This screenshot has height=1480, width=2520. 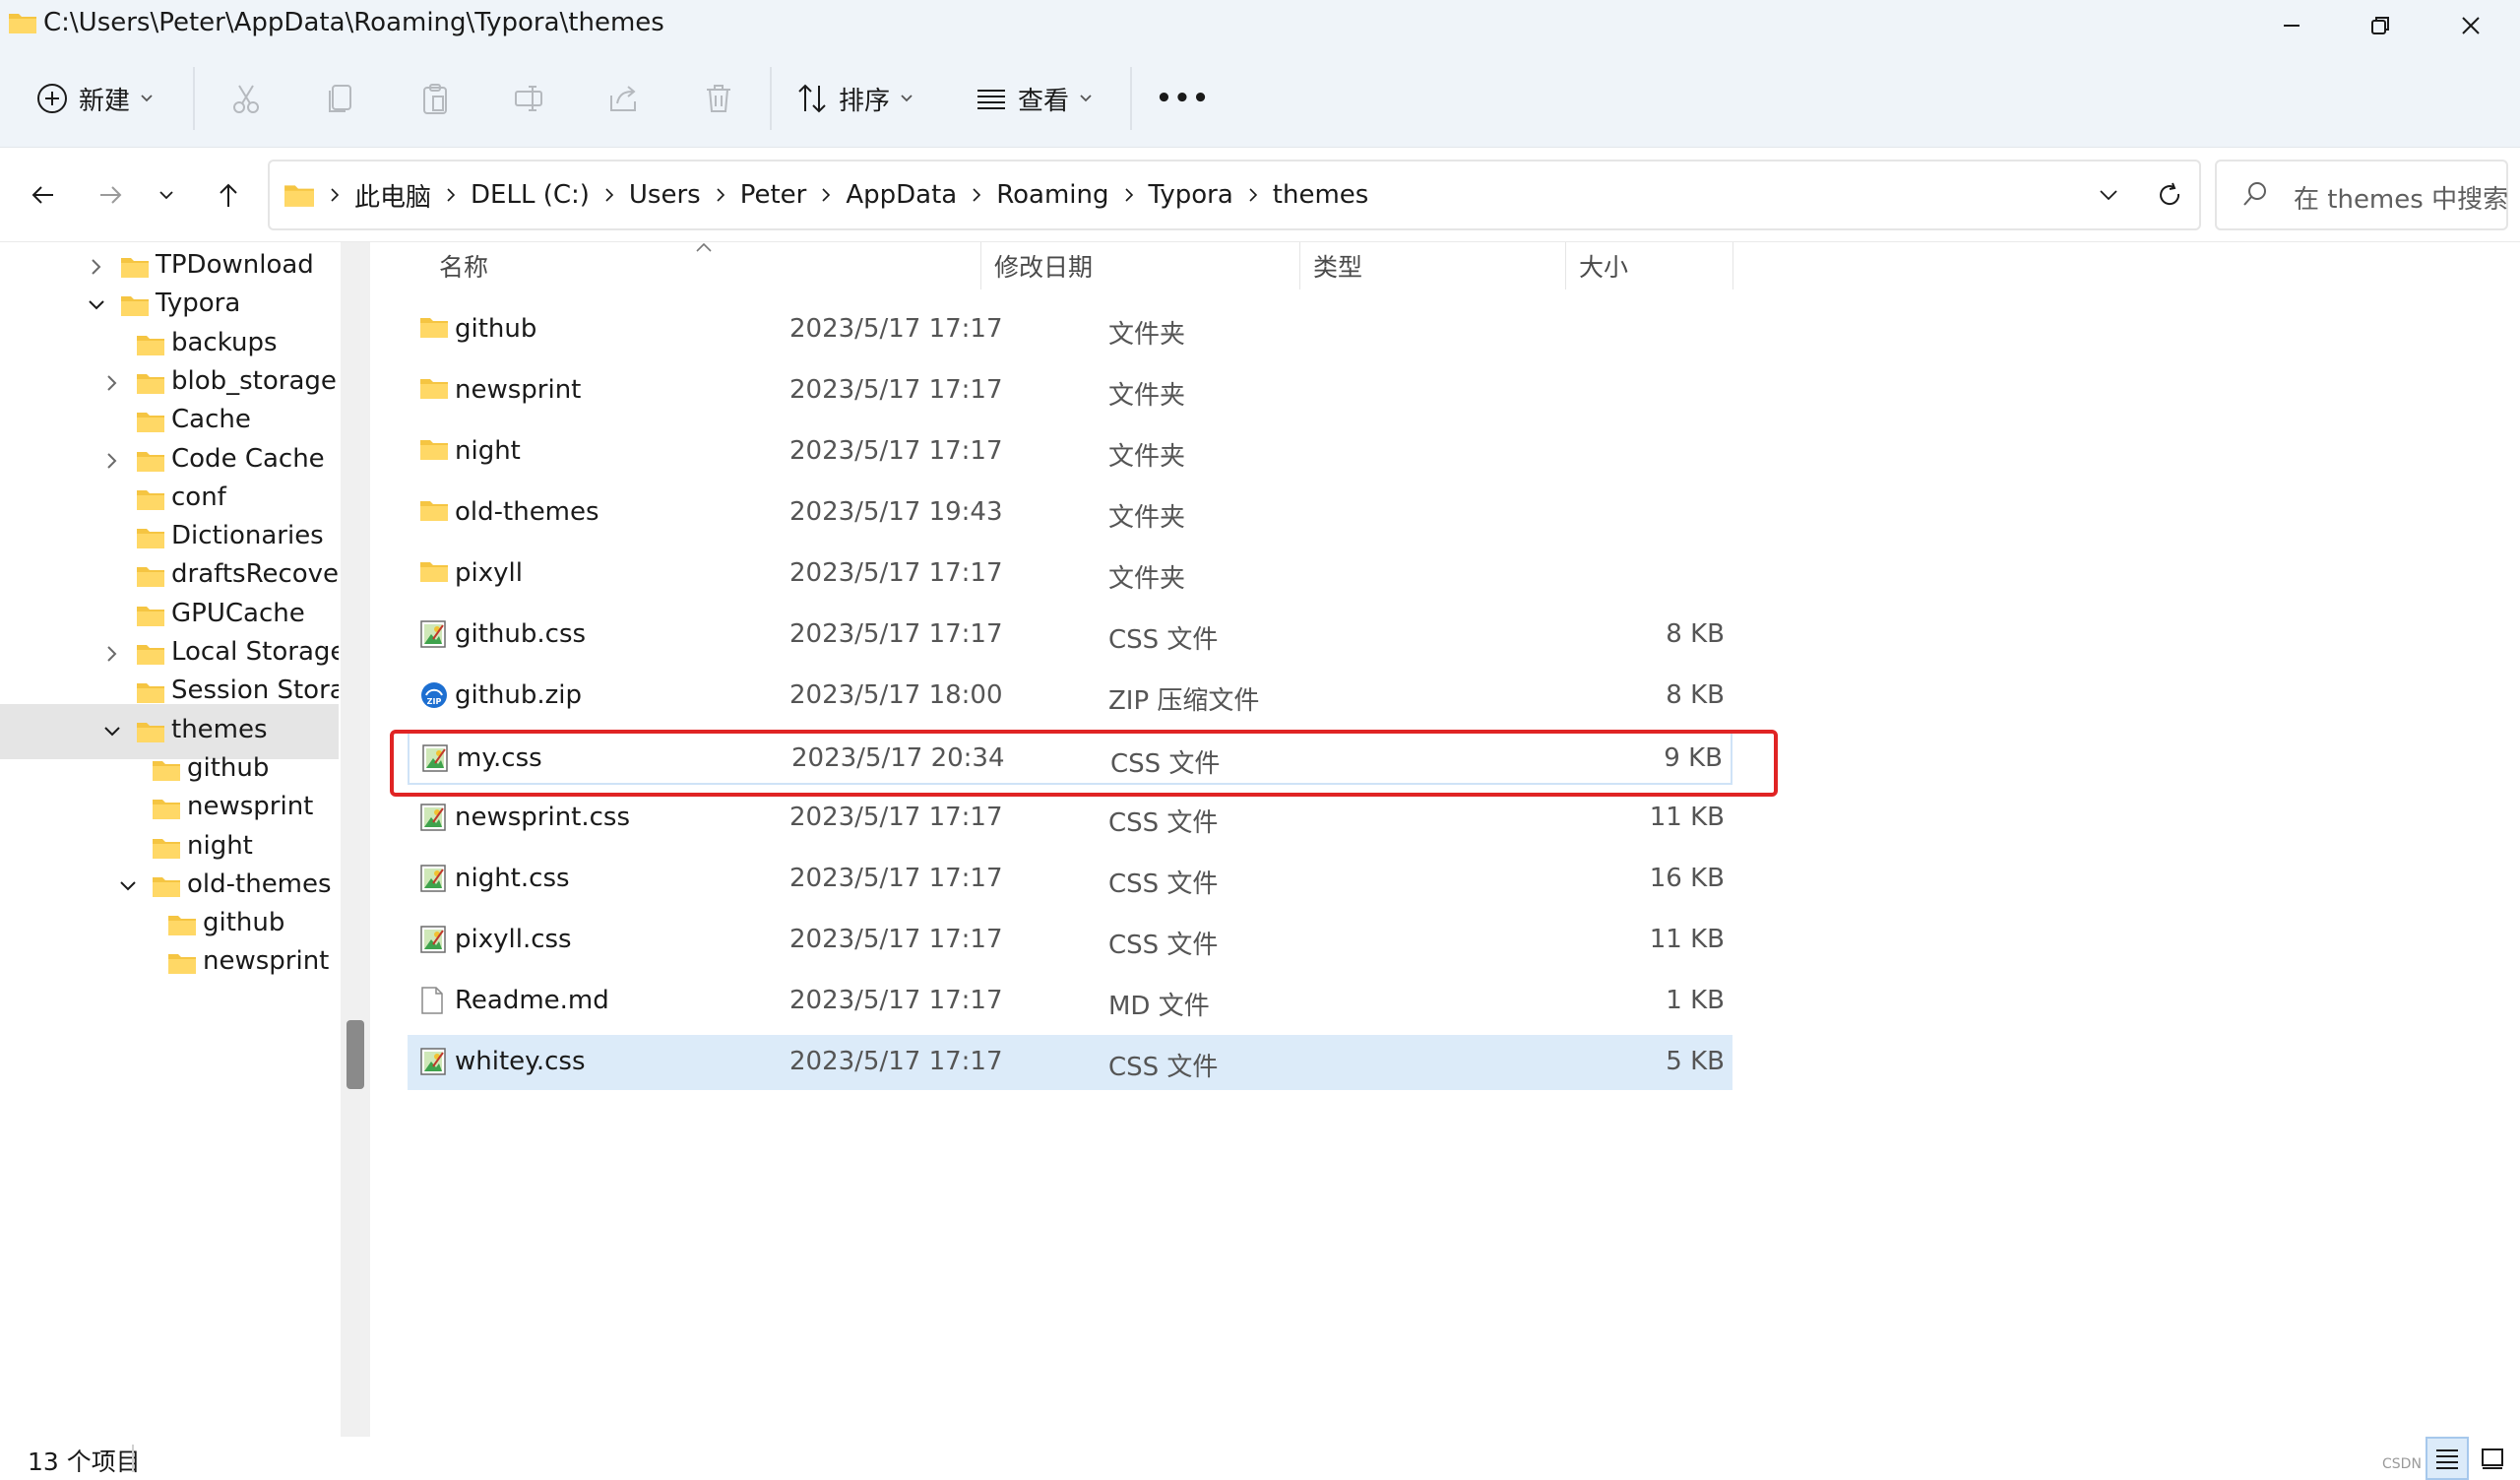 What do you see at coordinates (169, 499) in the screenshot?
I see `tree-item: conf` at bounding box center [169, 499].